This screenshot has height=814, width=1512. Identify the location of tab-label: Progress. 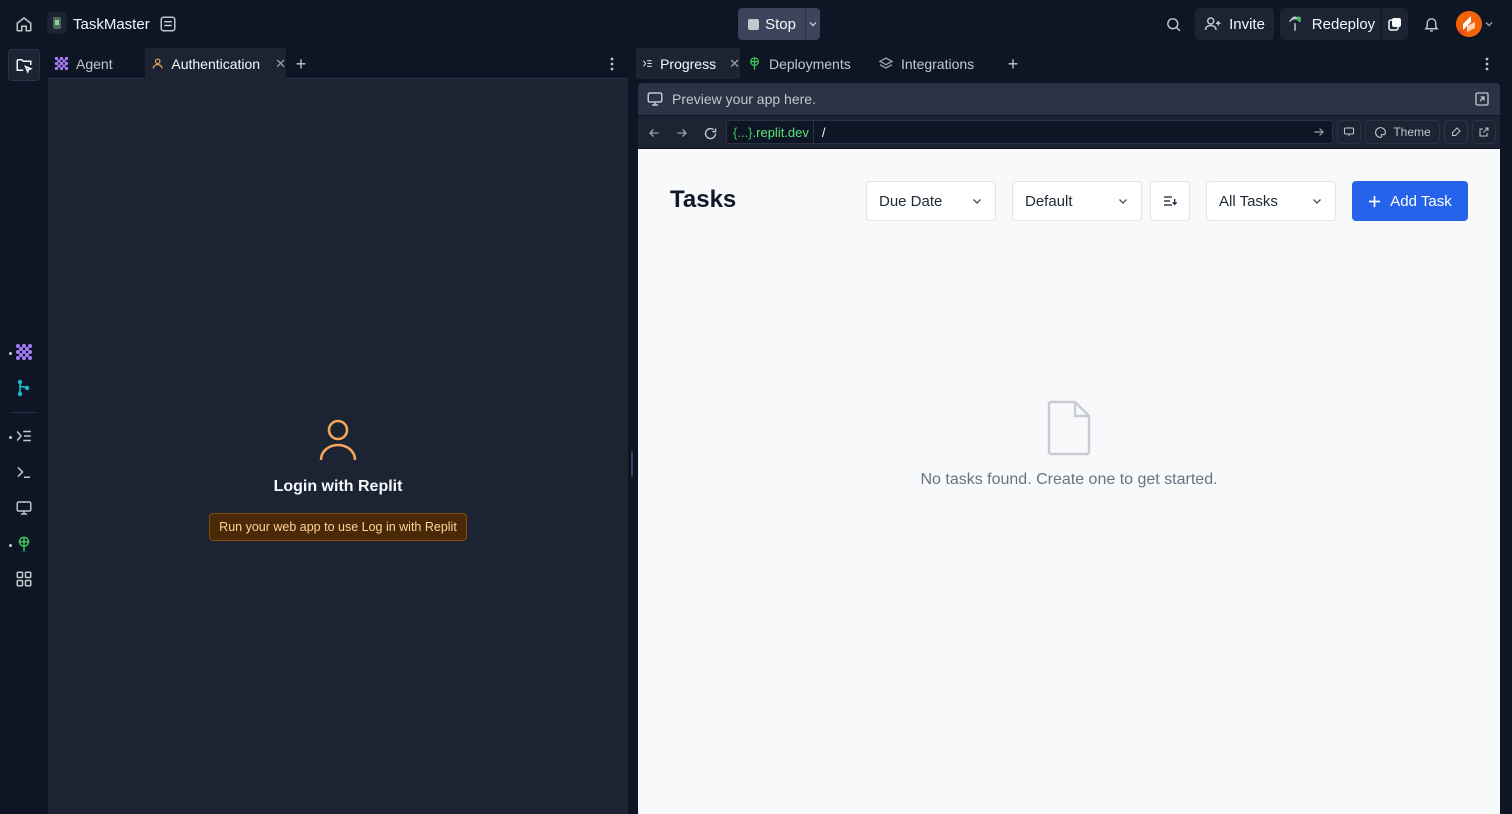
(688, 63).